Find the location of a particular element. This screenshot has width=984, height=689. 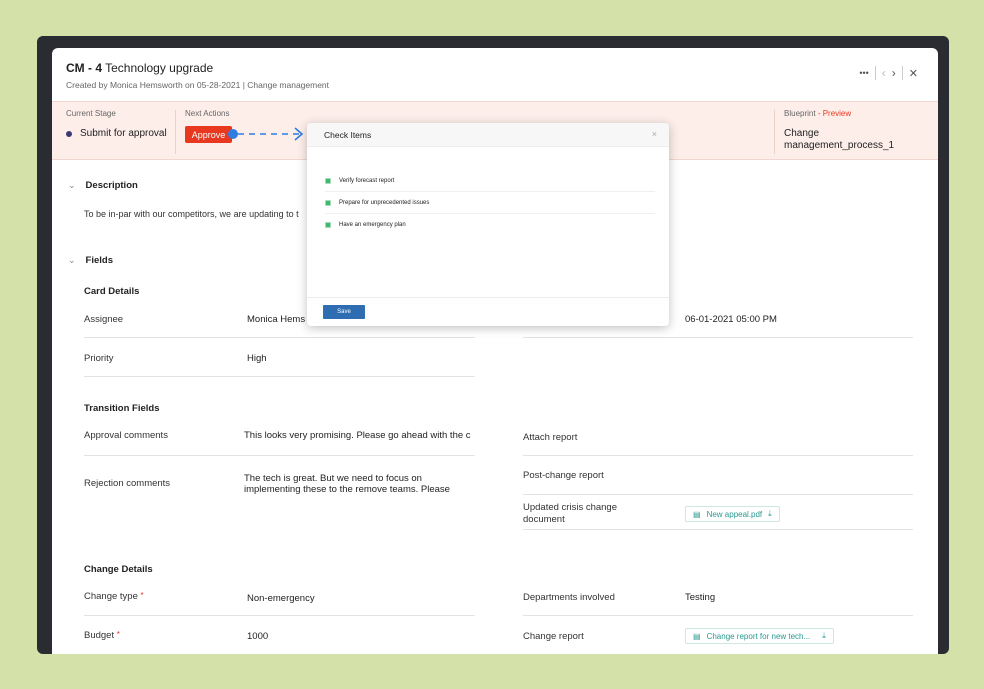

departments-row: Departments involved Testing is located at coordinates (718, 597).